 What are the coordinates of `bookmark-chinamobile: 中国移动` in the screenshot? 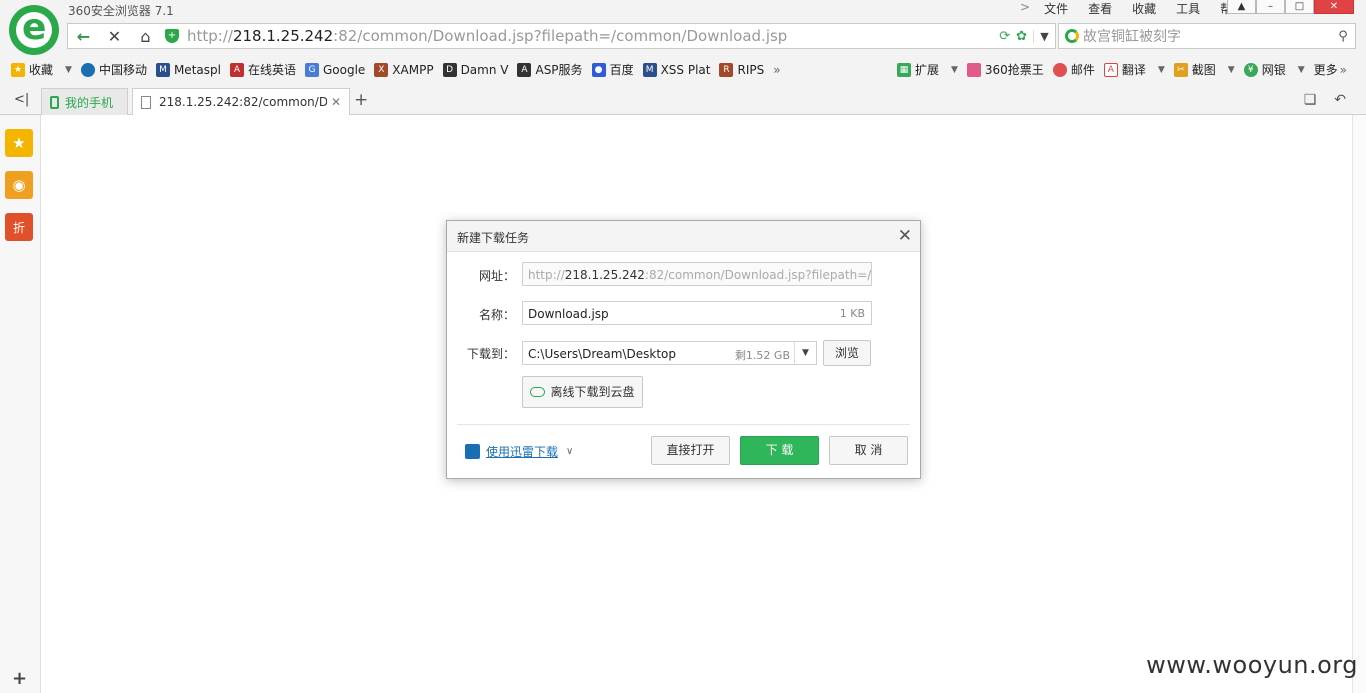 It's located at (113, 69).